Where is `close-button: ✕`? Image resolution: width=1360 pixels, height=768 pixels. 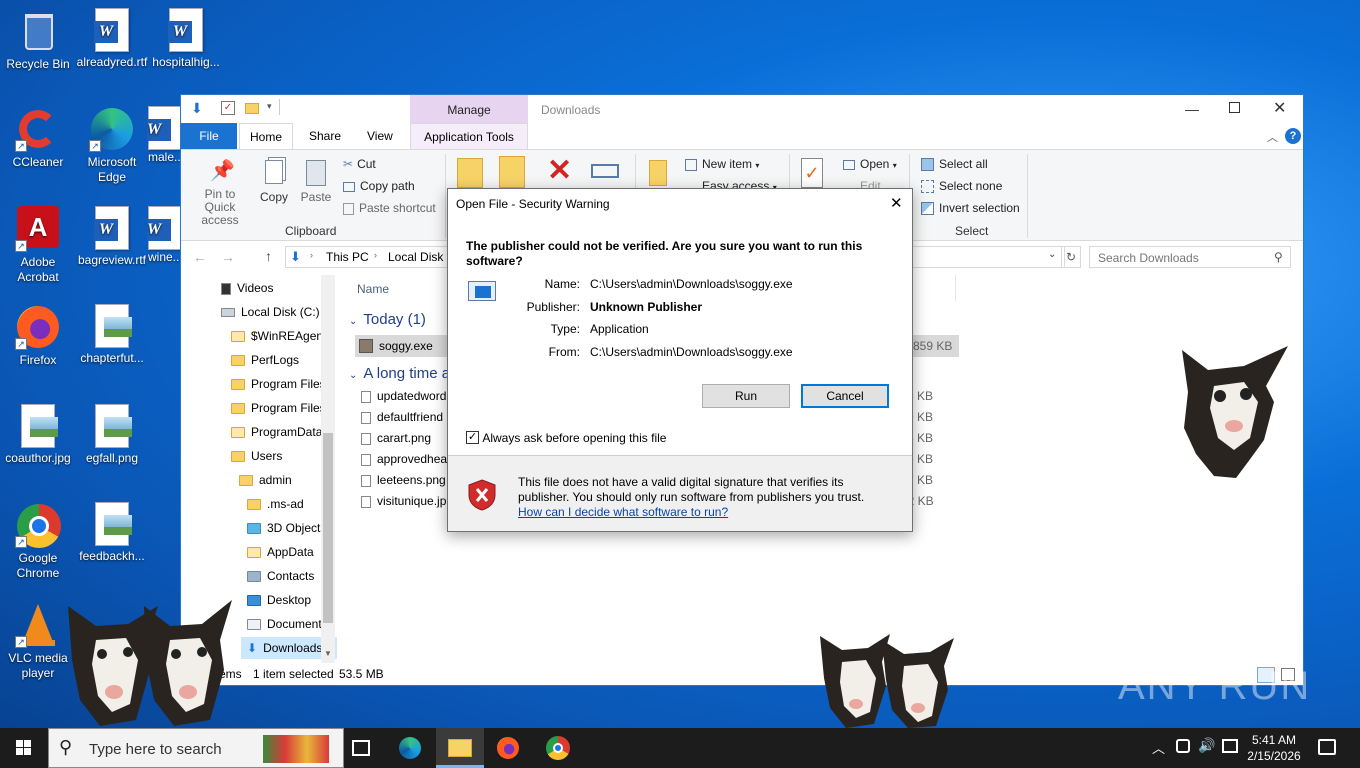 close-button: ✕ is located at coordinates (1279, 108).